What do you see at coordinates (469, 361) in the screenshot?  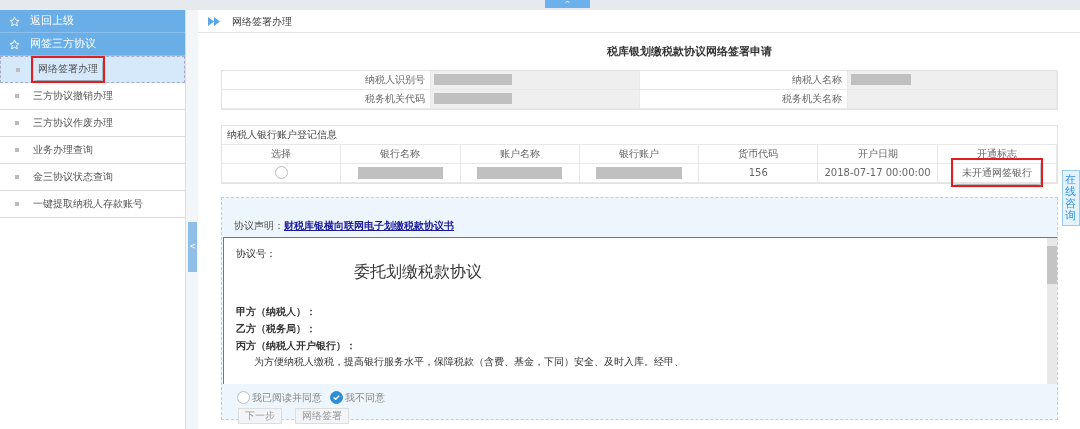 I see `document-paragraph: 为方便纳税人缴税，提高银行服务水平，保障税款（含费、基金，下同）安全、及时入库。经甲、` at bounding box center [469, 361].